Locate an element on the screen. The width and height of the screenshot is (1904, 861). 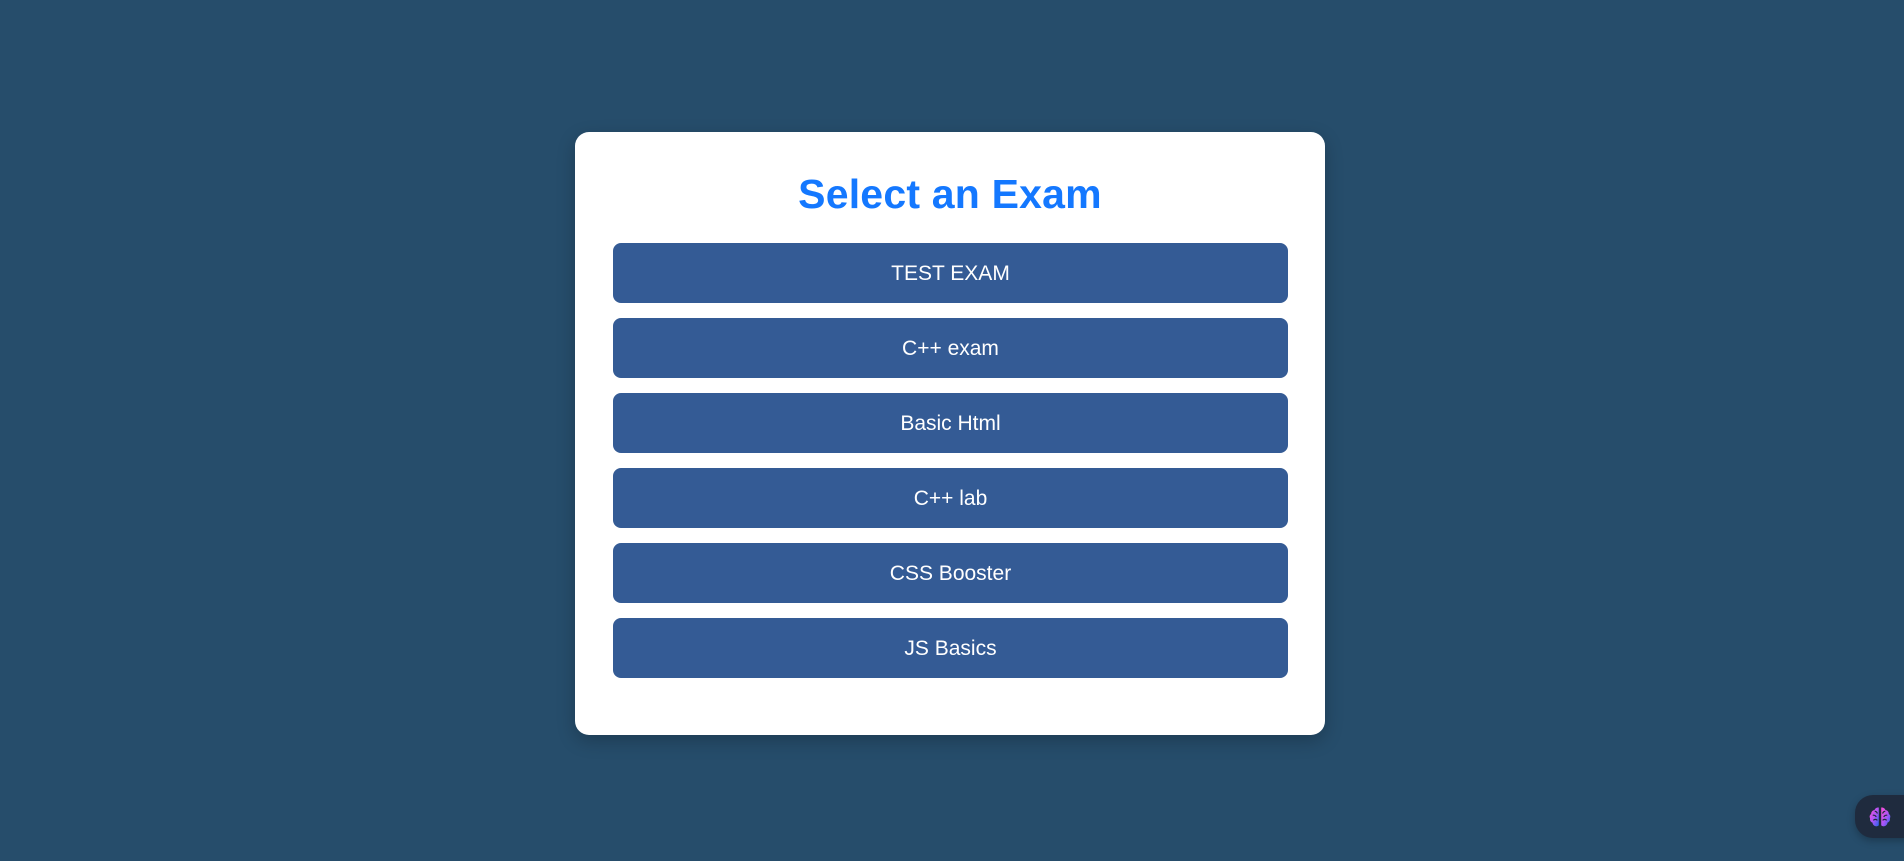
brain-icon is located at coordinates (1880, 817).